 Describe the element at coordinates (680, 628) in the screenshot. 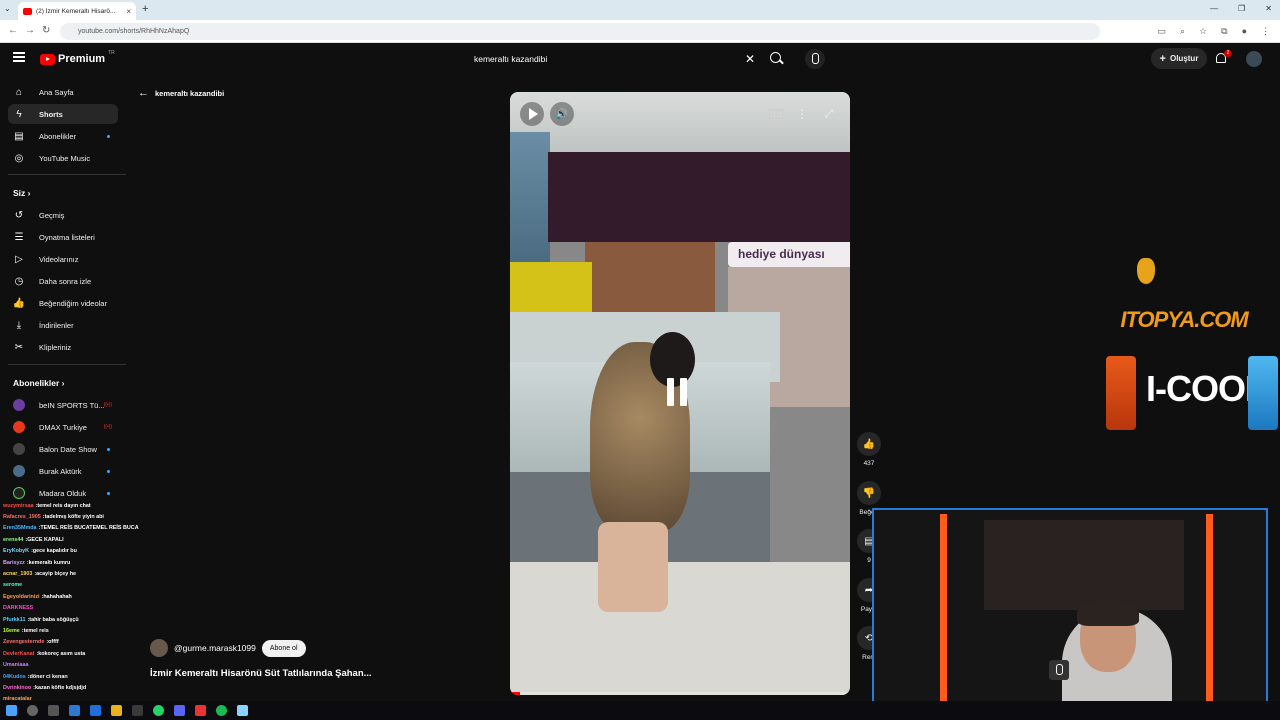

I see `video-frame-floor` at that location.